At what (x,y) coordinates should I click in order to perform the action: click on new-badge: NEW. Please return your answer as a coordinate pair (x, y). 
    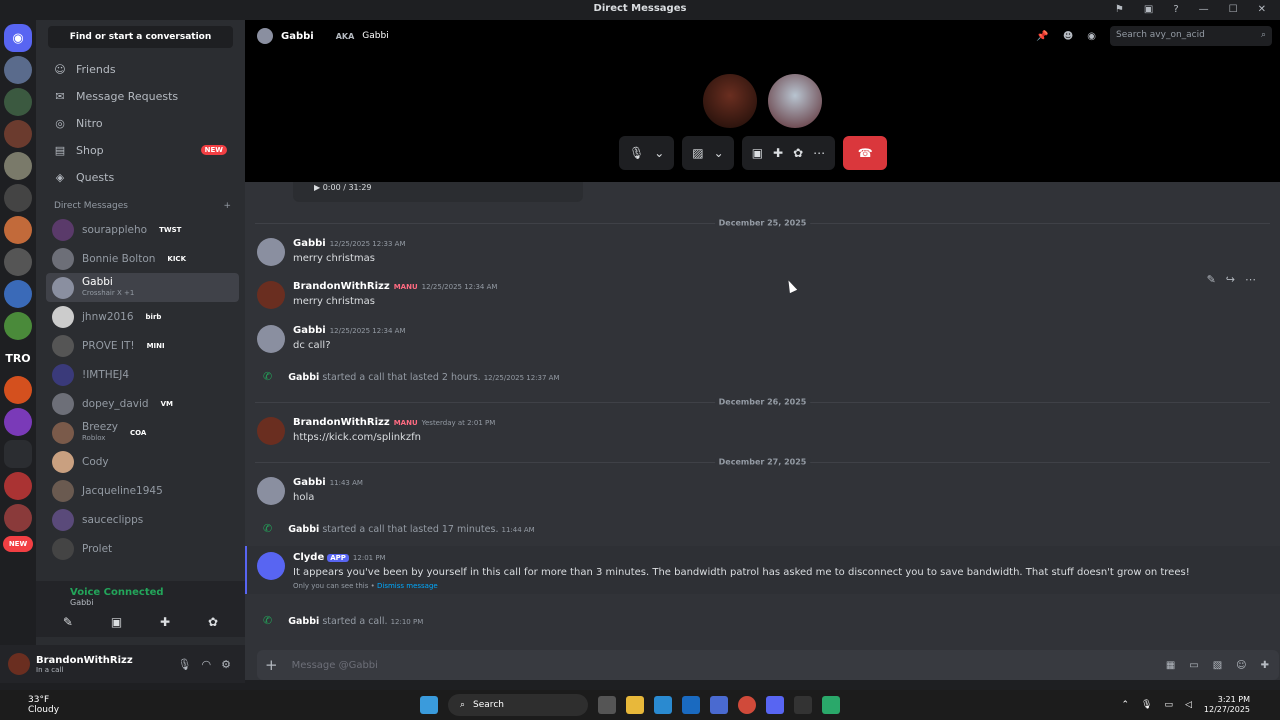
    Looking at the image, I should click on (18, 544).